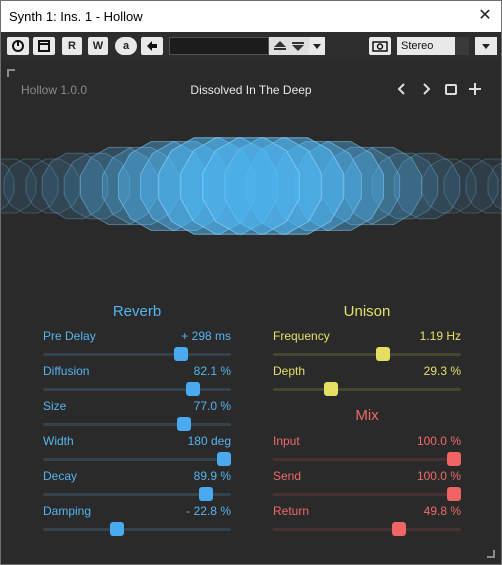 This screenshot has height=565, width=502. What do you see at coordinates (367, 520) in the screenshot?
I see `return-slider: Return 49.8 %` at bounding box center [367, 520].